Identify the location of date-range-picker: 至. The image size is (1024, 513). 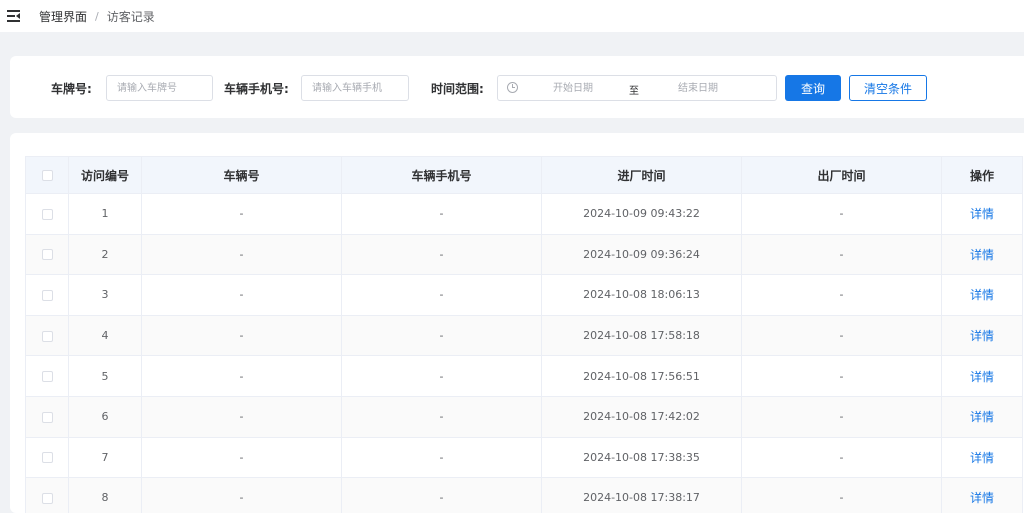
(637, 88).